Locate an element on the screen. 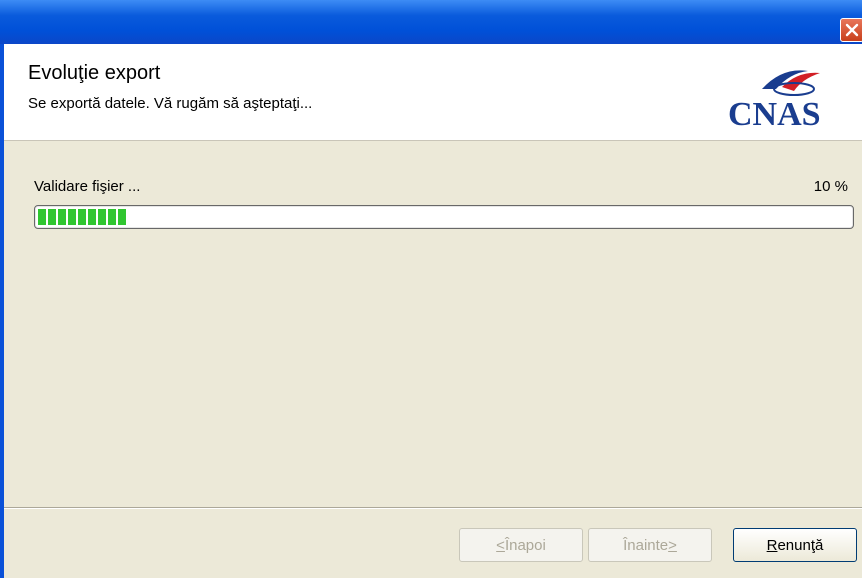 This screenshot has height=578, width=862. logo-text: CNAS is located at coordinates (774, 112).